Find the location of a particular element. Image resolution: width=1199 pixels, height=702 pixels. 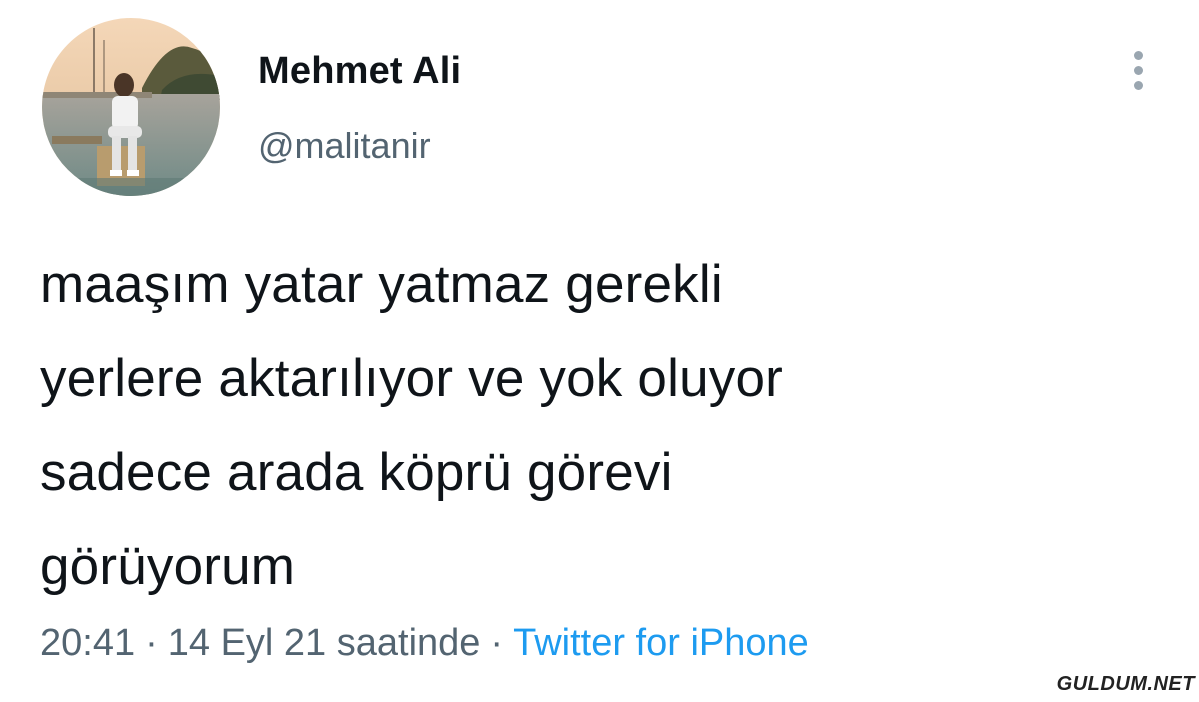

tweet-date: 14 Eyl 21 saatinde is located at coordinates (324, 643).